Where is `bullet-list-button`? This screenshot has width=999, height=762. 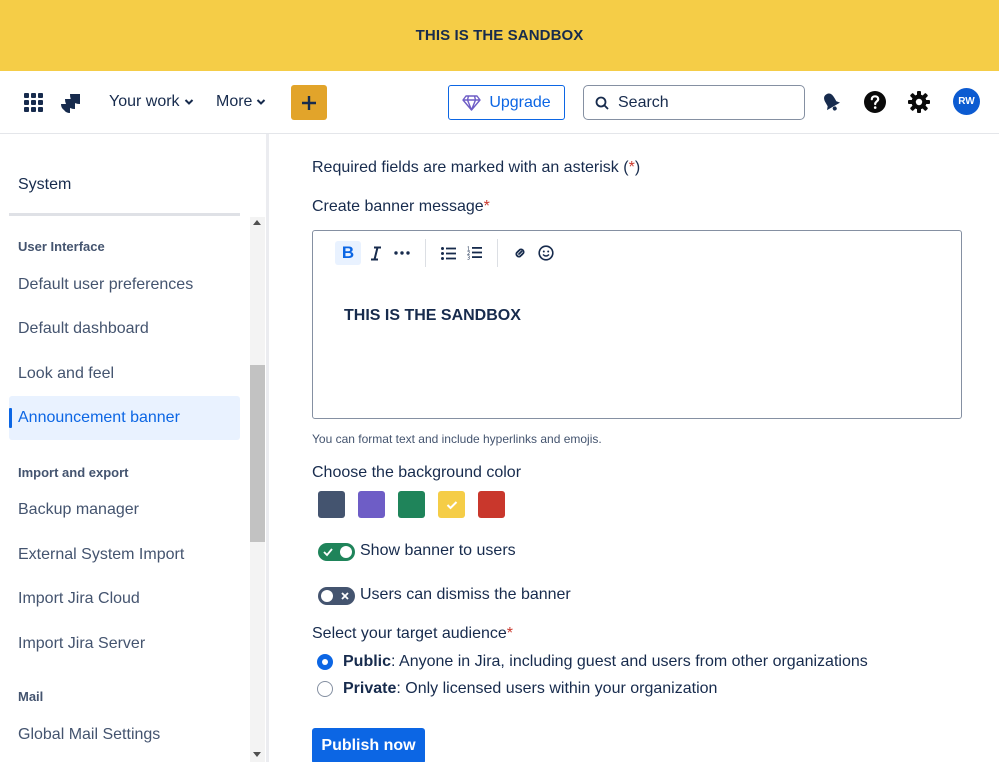
bullet-list-button is located at coordinates (448, 253).